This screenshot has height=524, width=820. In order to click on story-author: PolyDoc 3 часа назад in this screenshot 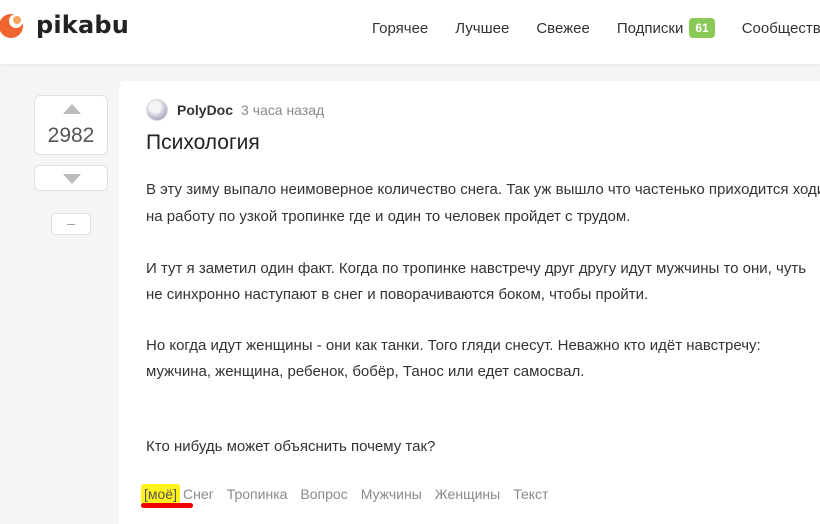, I will do `click(235, 110)`.